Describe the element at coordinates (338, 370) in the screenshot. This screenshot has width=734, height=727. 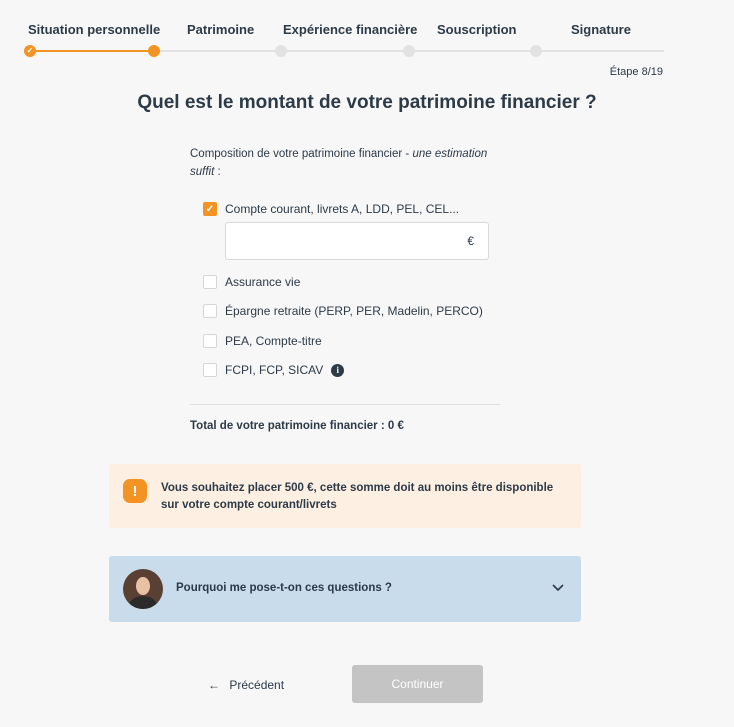
I see `info-icon: i` at that location.